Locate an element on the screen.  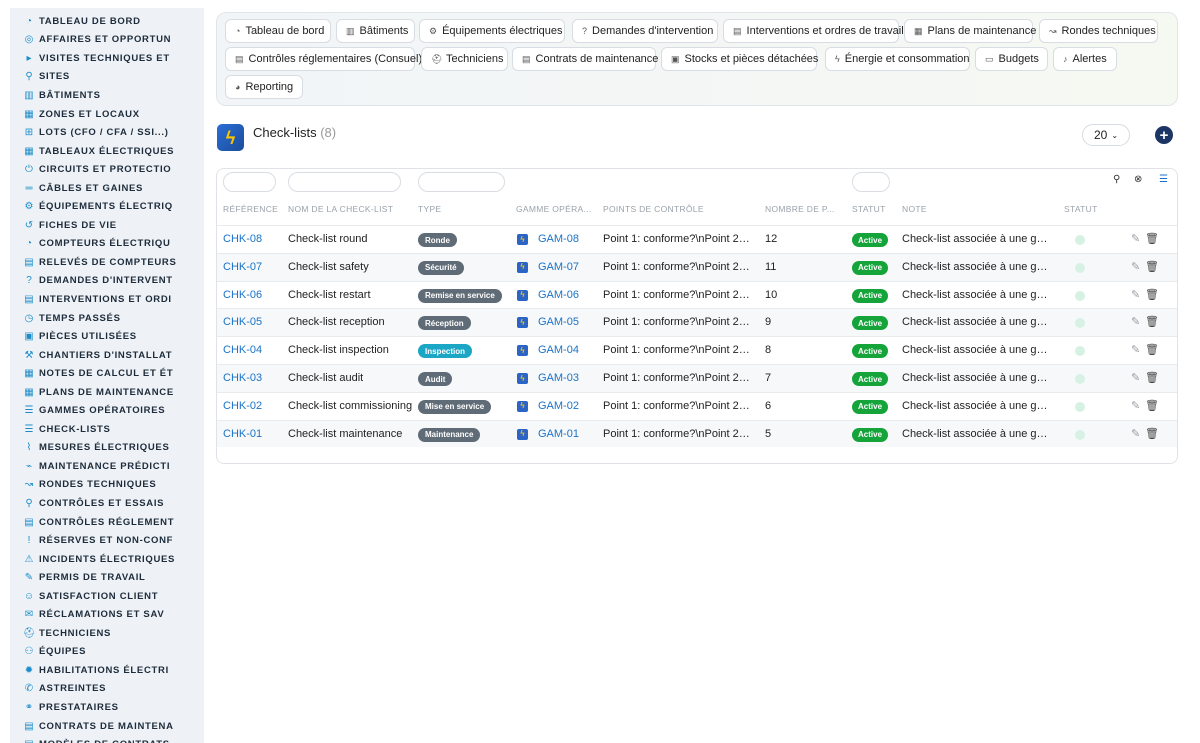
sidebar-item: ✆ ASTREINTES is located at coordinates (107, 689).